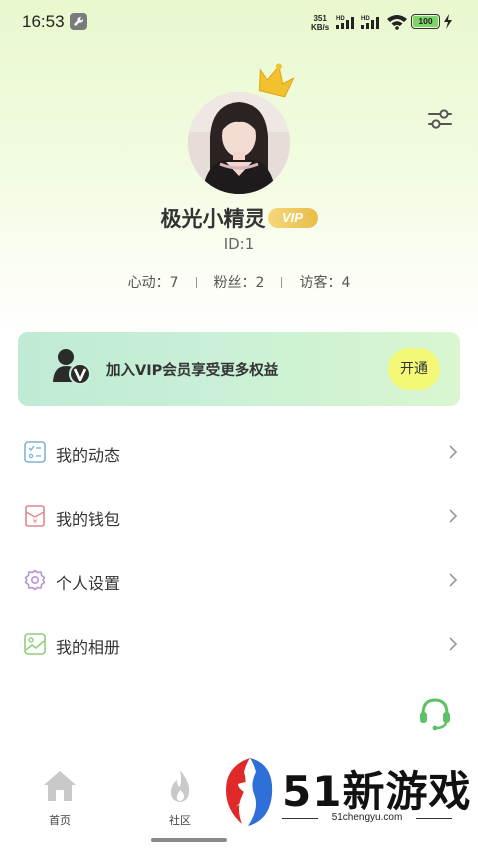 The width and height of the screenshot is (478, 850). What do you see at coordinates (35, 644) in the screenshot?
I see `album-icon` at bounding box center [35, 644].